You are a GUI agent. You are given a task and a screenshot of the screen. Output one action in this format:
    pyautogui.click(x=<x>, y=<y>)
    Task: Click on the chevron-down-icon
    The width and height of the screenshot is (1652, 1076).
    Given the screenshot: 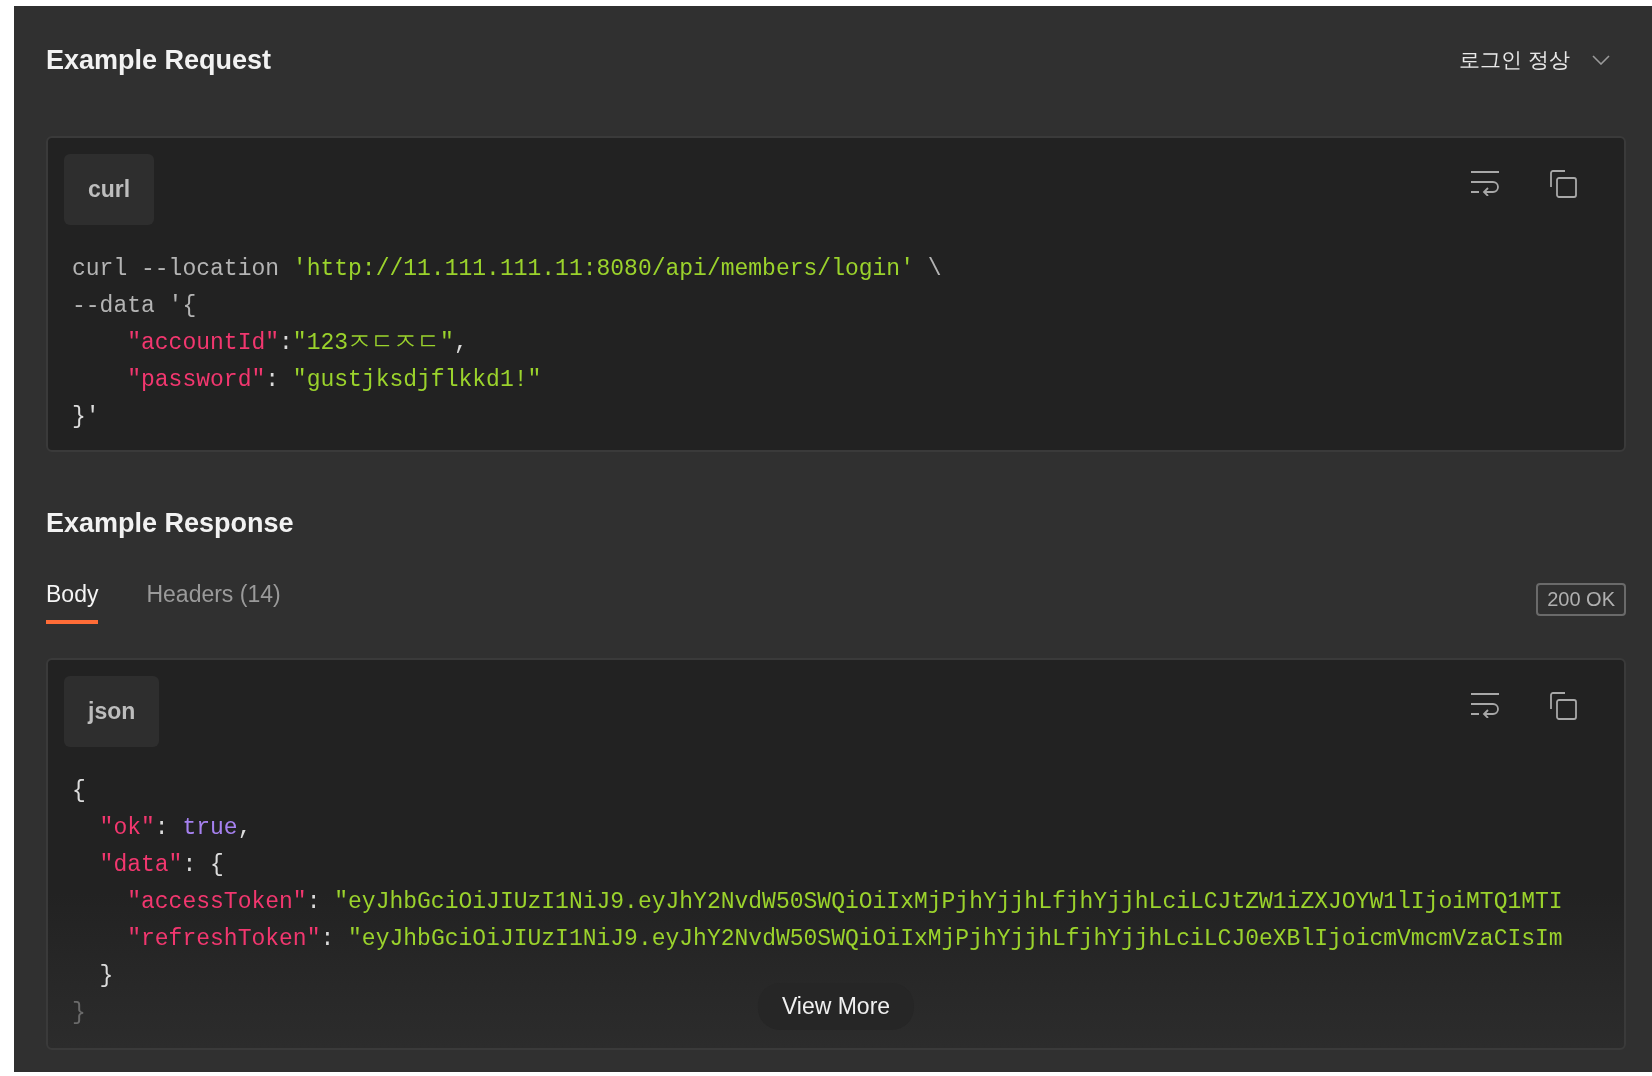 What is the action you would take?
    pyautogui.click(x=1601, y=60)
    